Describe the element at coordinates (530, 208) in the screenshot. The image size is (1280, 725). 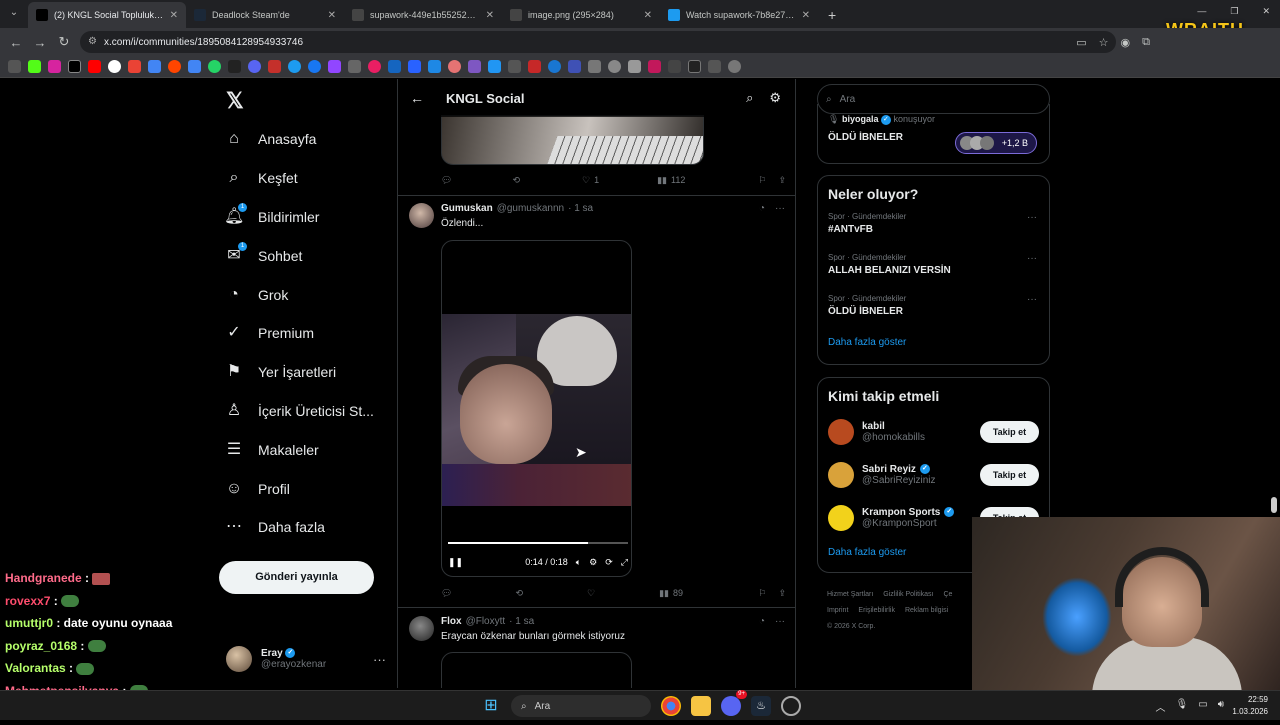
I see `author-handle: @gumuskannn` at that location.